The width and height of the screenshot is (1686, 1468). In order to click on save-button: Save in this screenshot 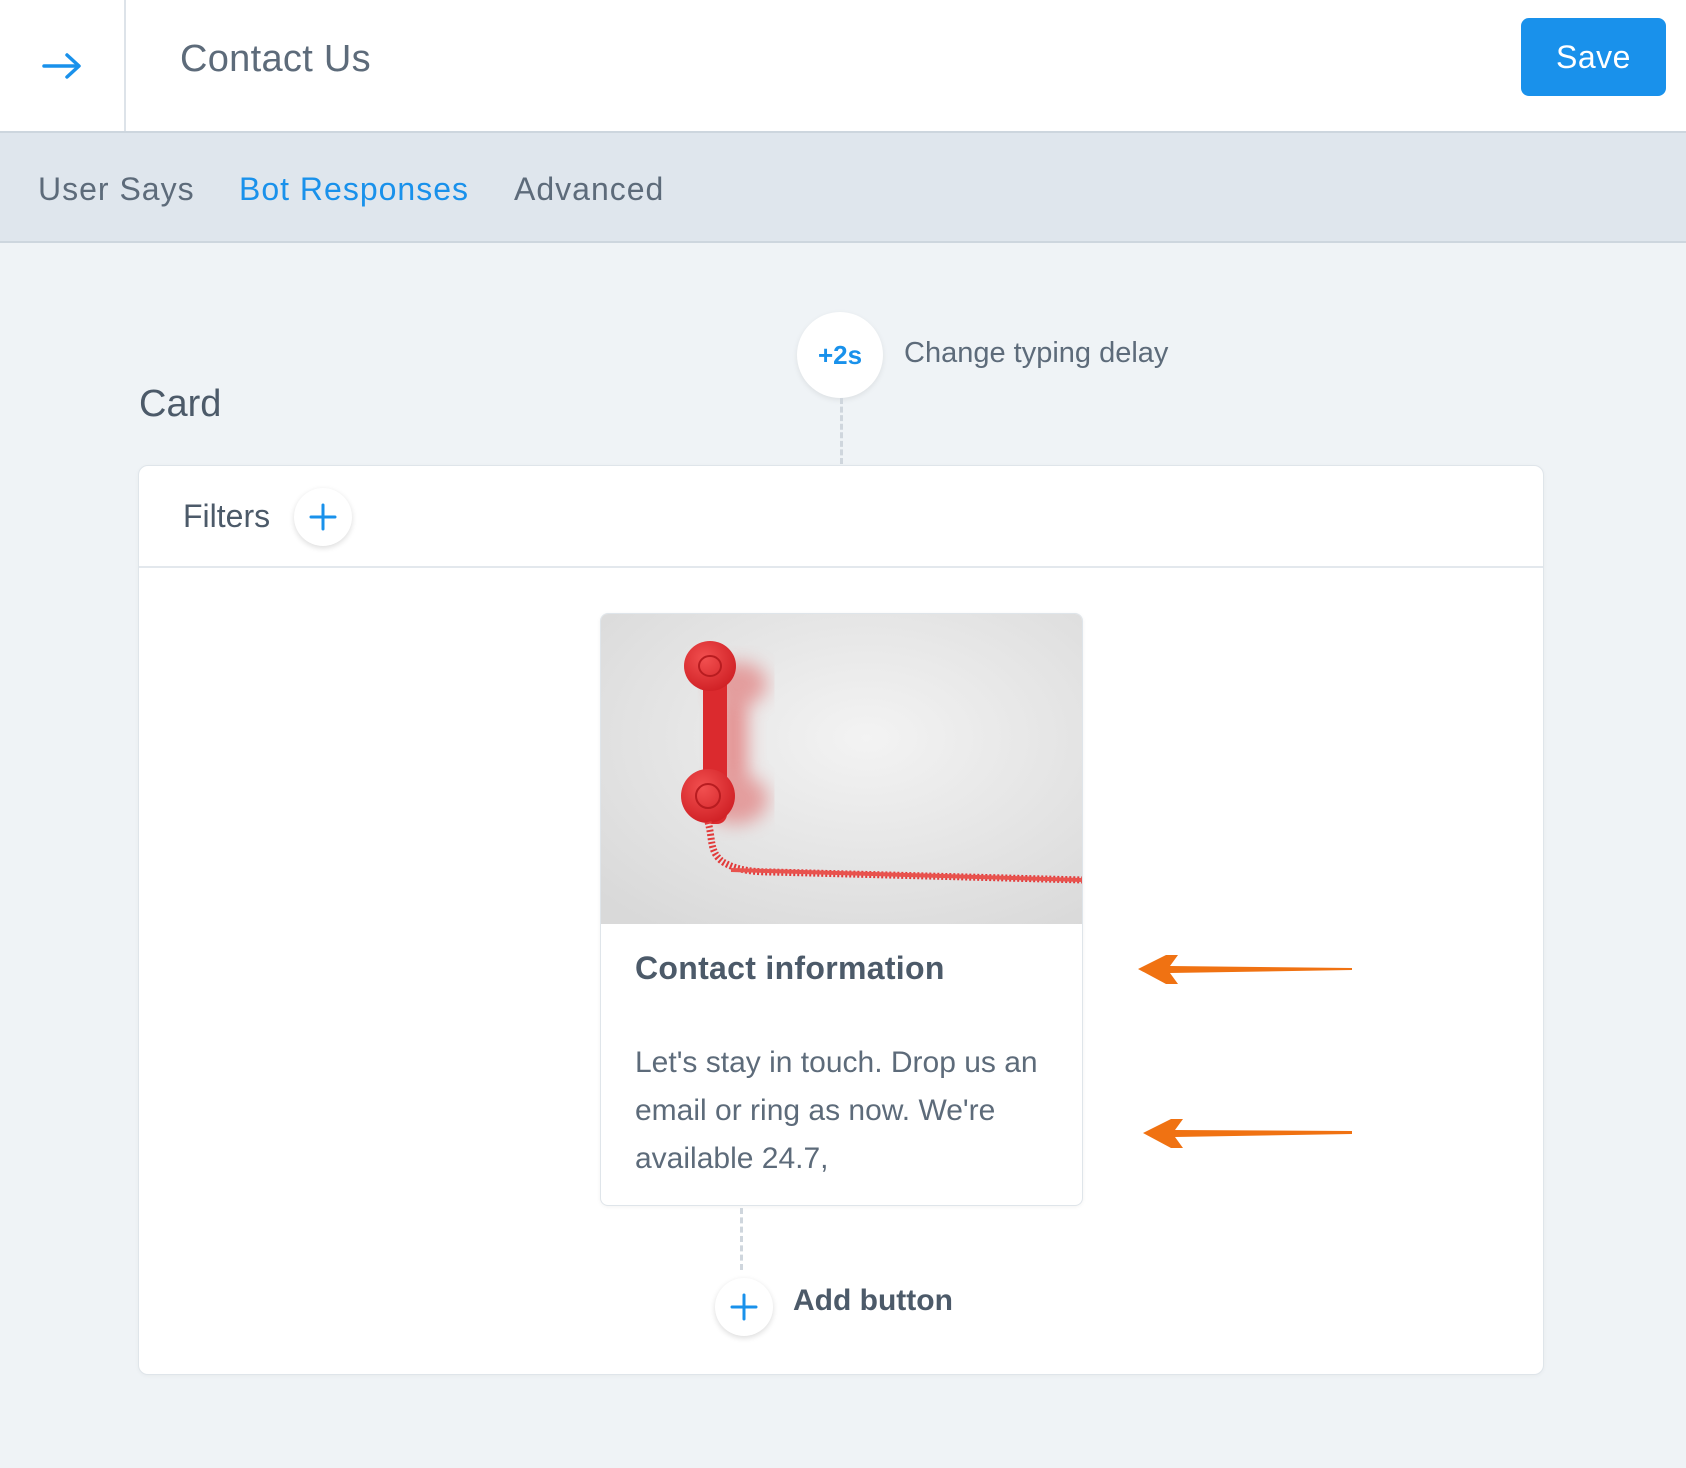, I will do `click(1593, 57)`.